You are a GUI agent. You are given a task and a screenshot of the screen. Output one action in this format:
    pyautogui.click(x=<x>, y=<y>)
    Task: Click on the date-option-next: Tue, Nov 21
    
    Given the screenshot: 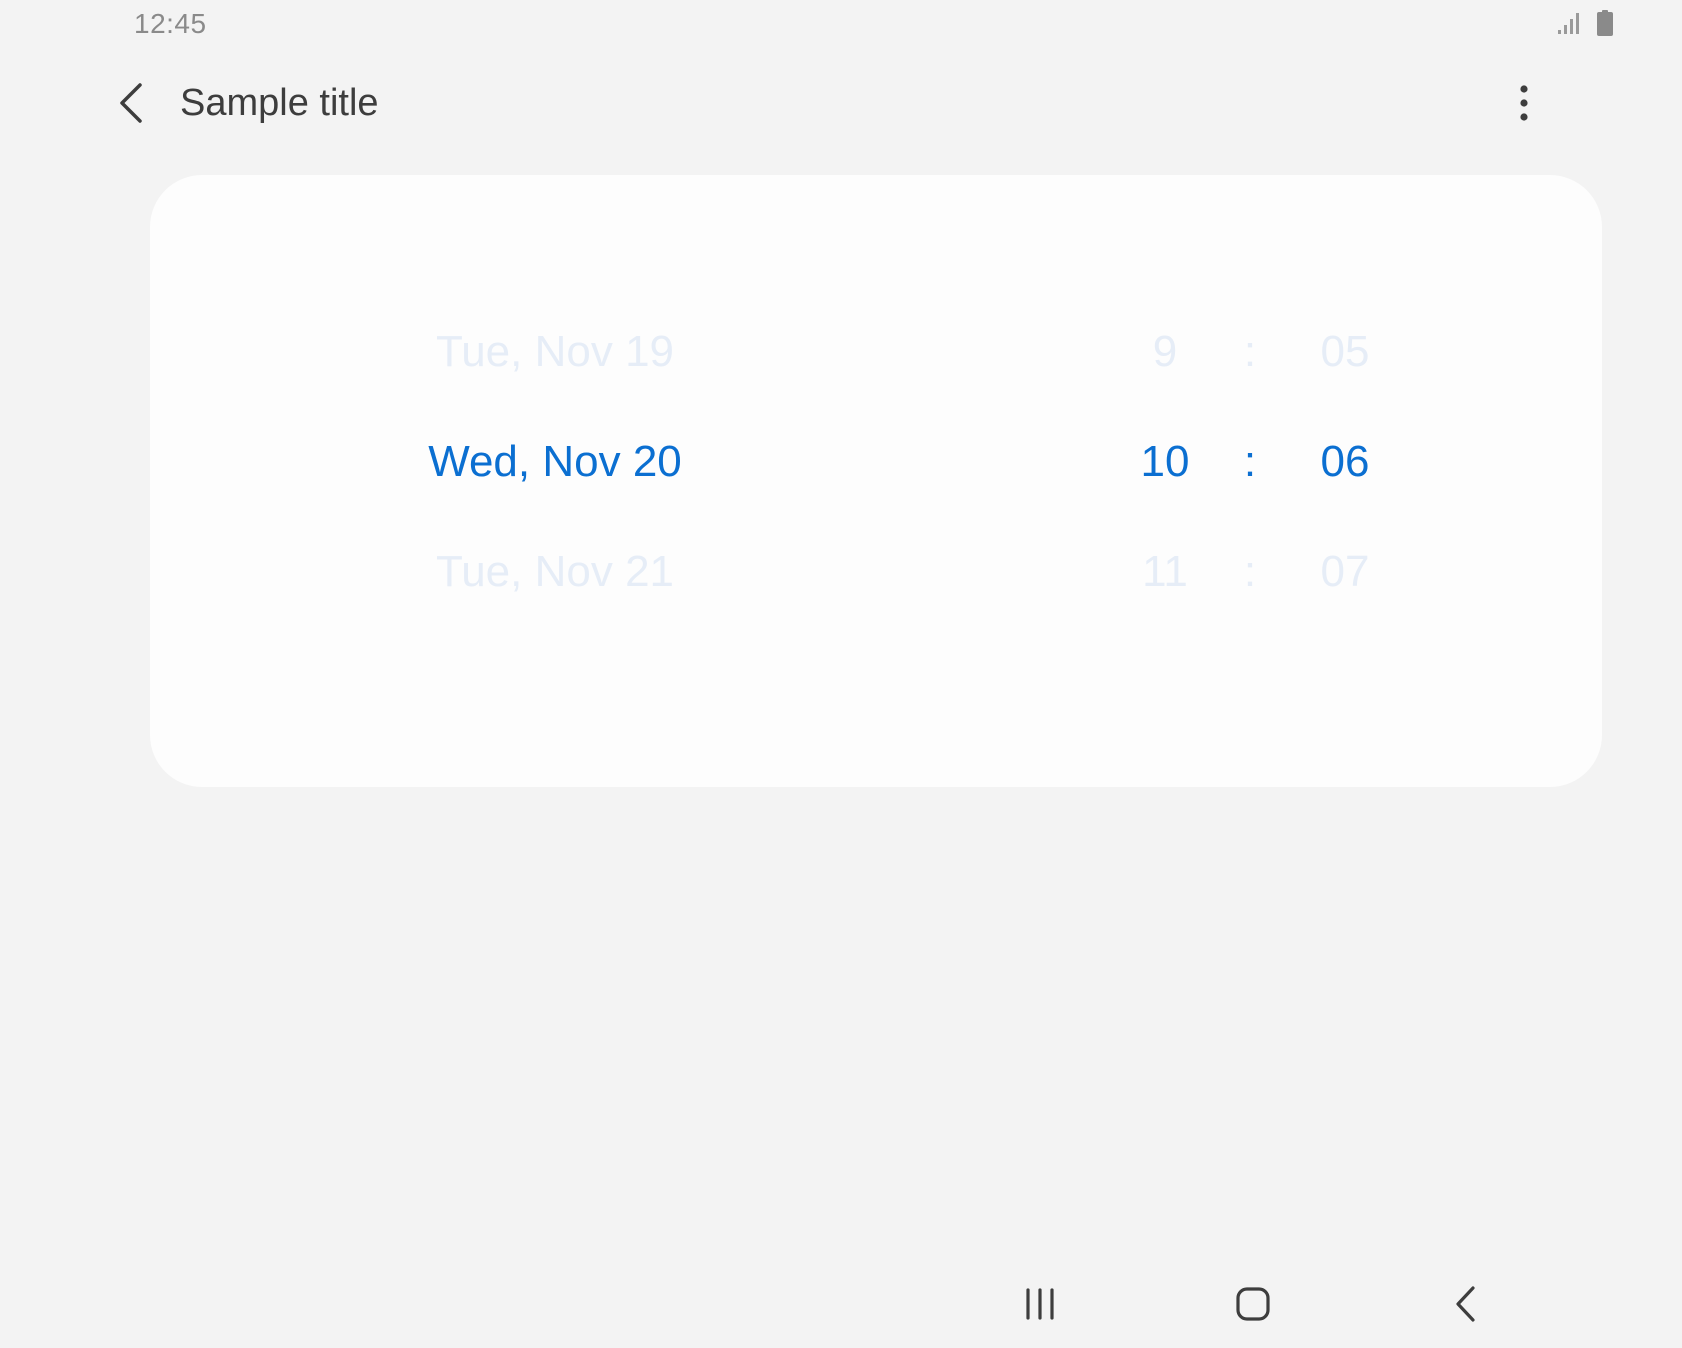 What is the action you would take?
    pyautogui.click(x=555, y=572)
    